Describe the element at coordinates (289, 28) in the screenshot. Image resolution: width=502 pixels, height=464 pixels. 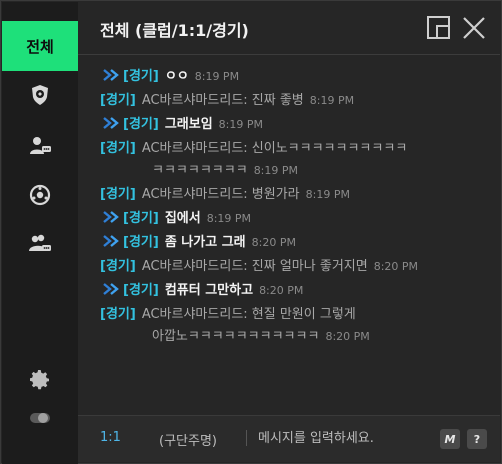
I see `header: 전체 (클럽/1:1/경기)` at that location.